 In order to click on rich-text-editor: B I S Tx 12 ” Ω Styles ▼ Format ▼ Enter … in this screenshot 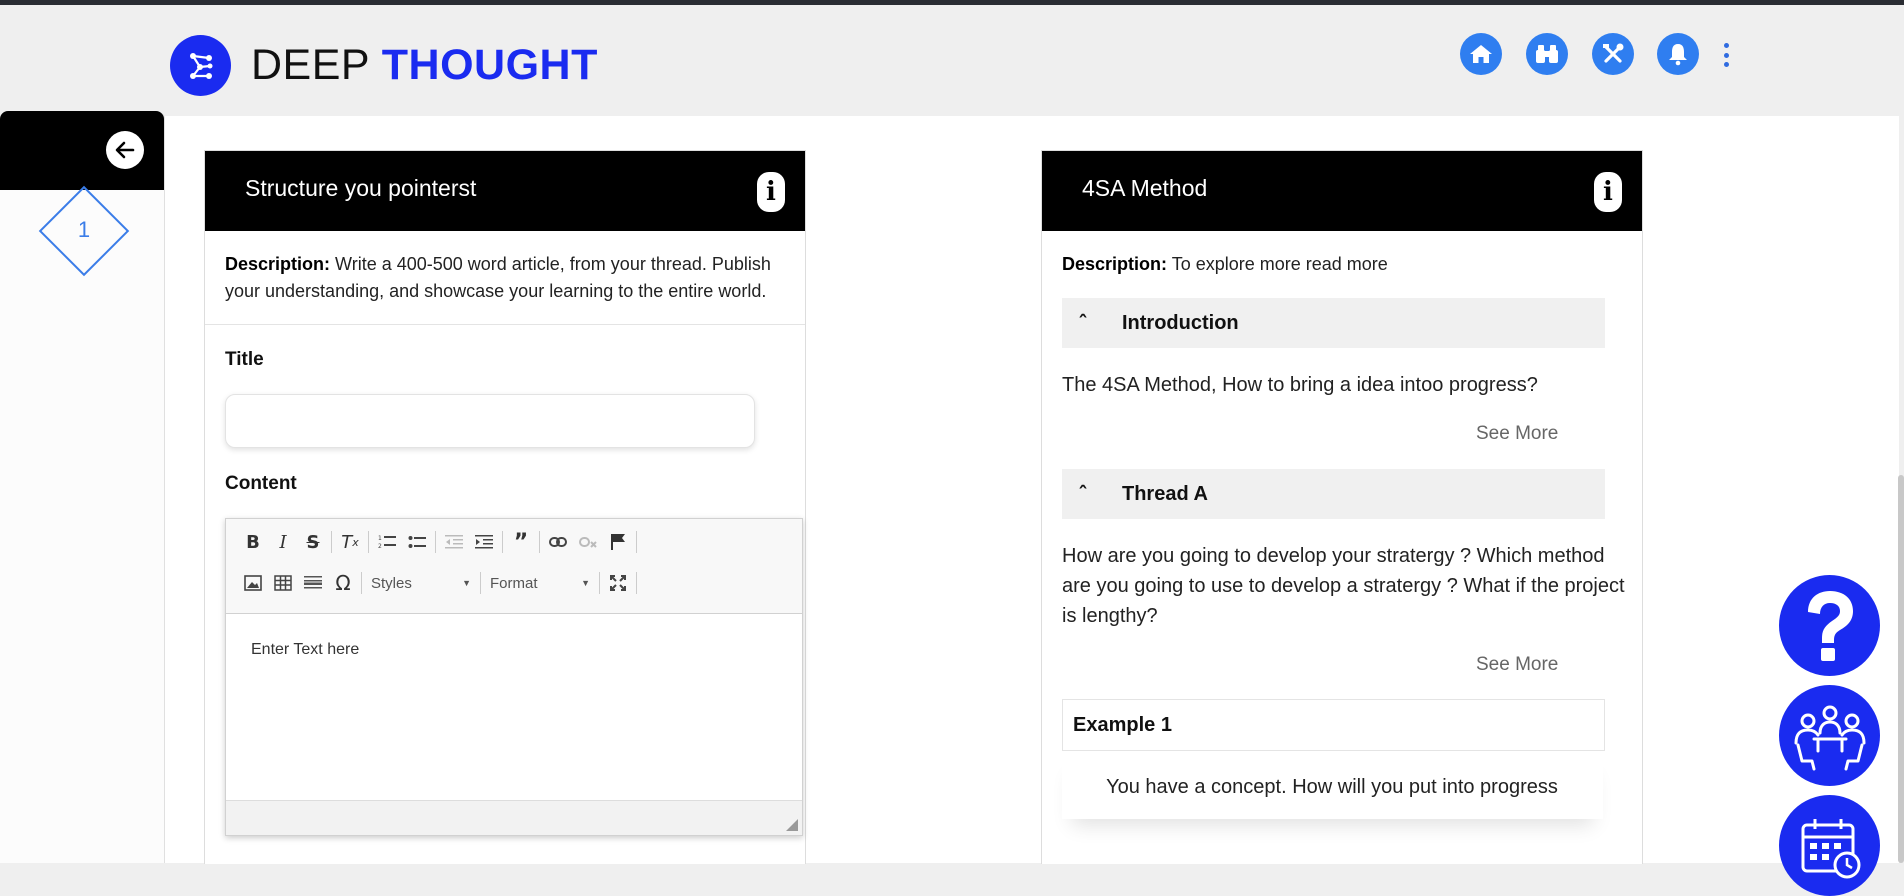, I will do `click(514, 677)`.